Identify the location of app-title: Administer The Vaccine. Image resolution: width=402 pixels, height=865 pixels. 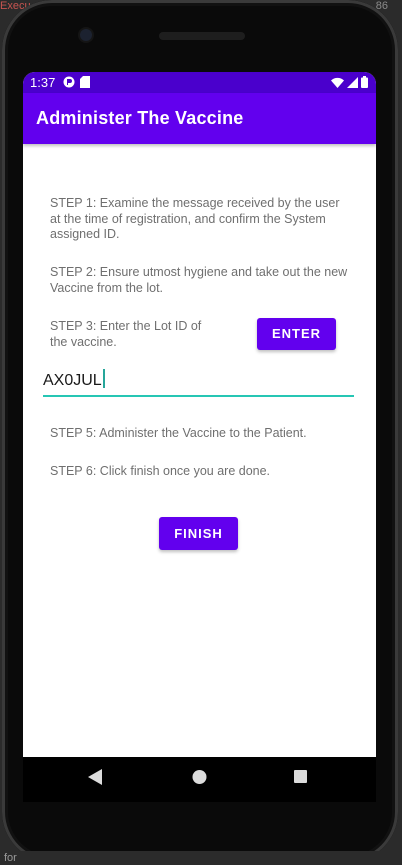
(140, 118).